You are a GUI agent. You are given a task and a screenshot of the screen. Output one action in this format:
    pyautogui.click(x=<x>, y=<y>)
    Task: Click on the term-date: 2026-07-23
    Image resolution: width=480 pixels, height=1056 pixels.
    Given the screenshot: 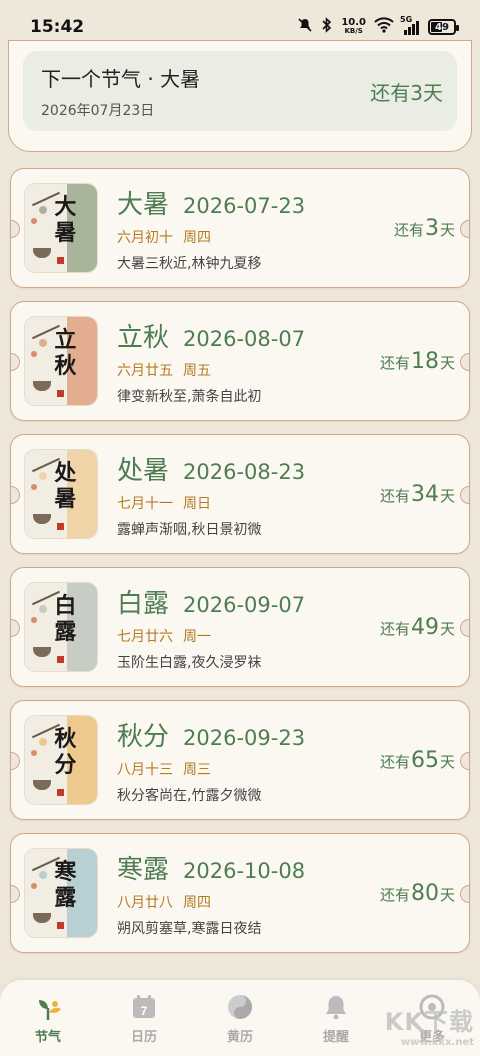 What is the action you would take?
    pyautogui.click(x=244, y=205)
    